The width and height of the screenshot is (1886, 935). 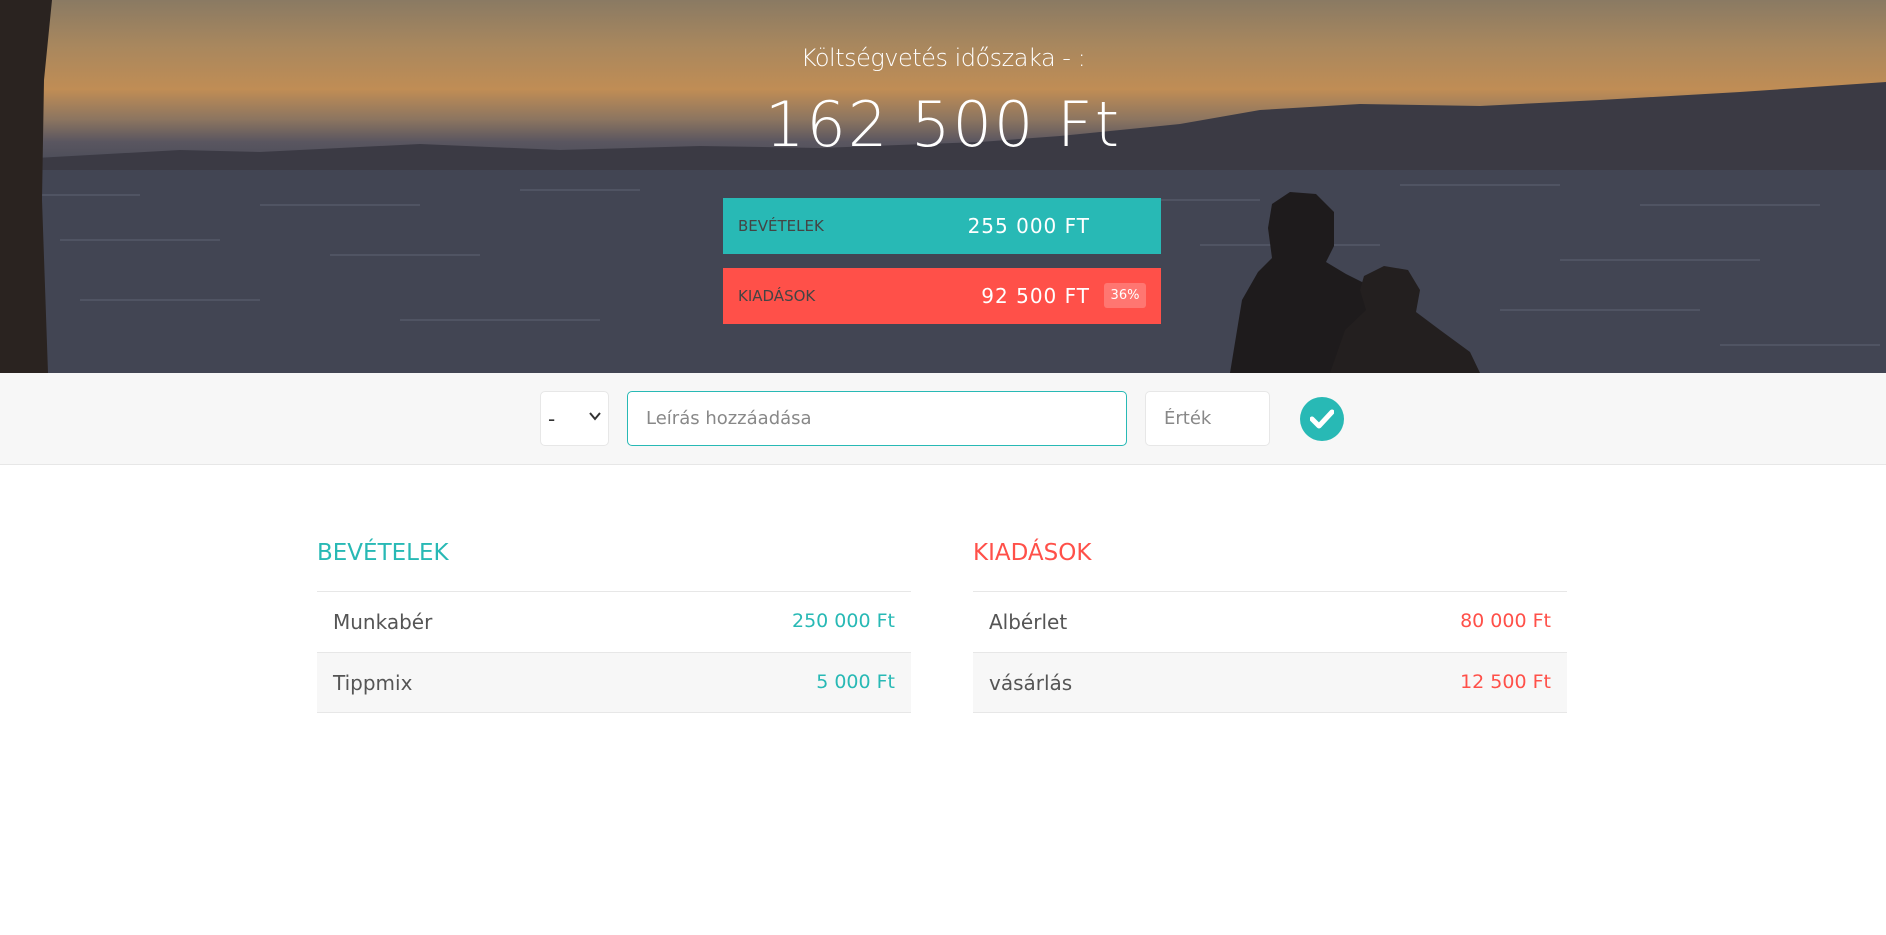 I want to click on list-item: Tippmix 5 000 Ft, so click(x=614, y=682).